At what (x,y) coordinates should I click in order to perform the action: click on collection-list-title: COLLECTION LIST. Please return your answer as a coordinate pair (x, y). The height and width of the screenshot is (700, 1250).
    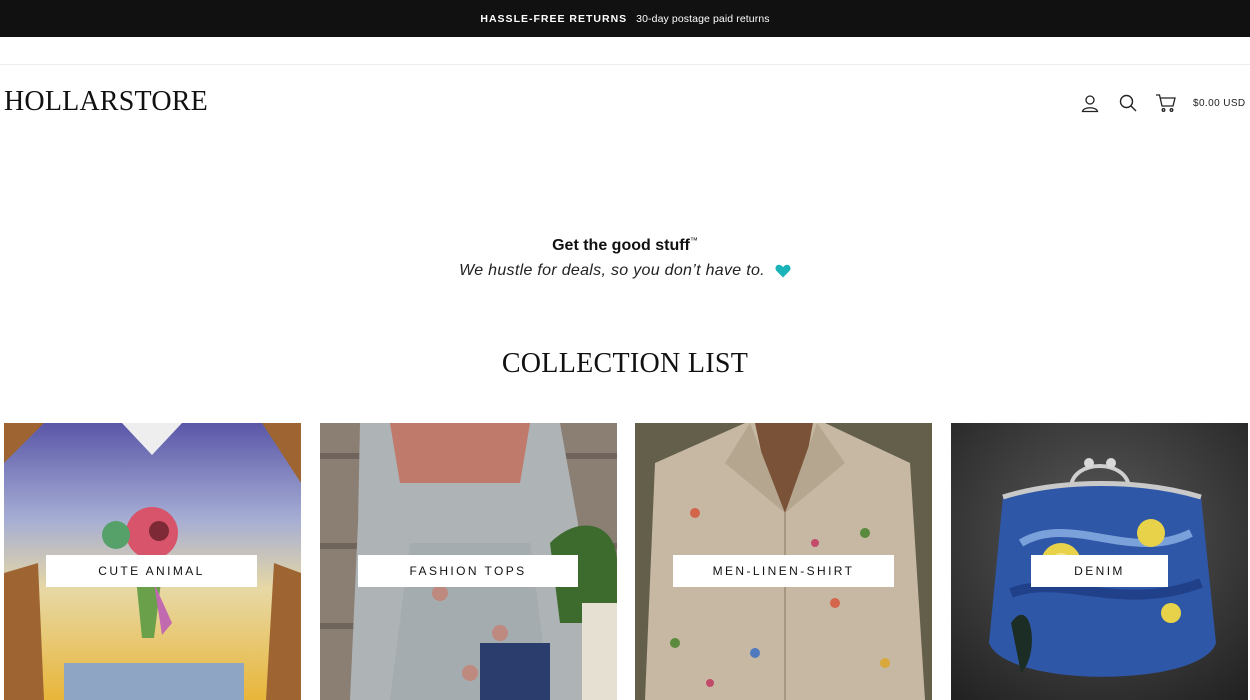
    Looking at the image, I should click on (625, 363).